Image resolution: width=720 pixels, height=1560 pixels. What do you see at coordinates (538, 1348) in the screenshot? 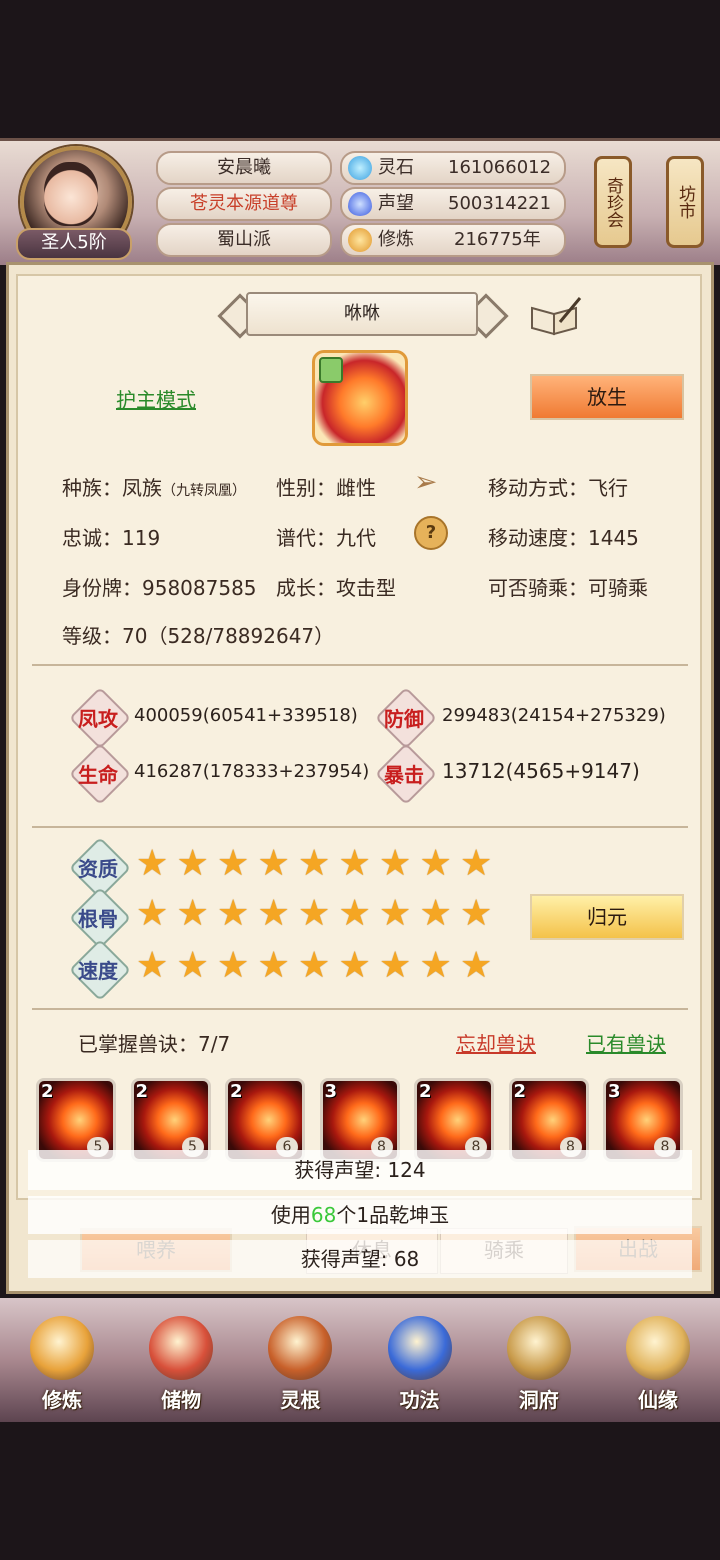
I see `cave-mansion-icon` at bounding box center [538, 1348].